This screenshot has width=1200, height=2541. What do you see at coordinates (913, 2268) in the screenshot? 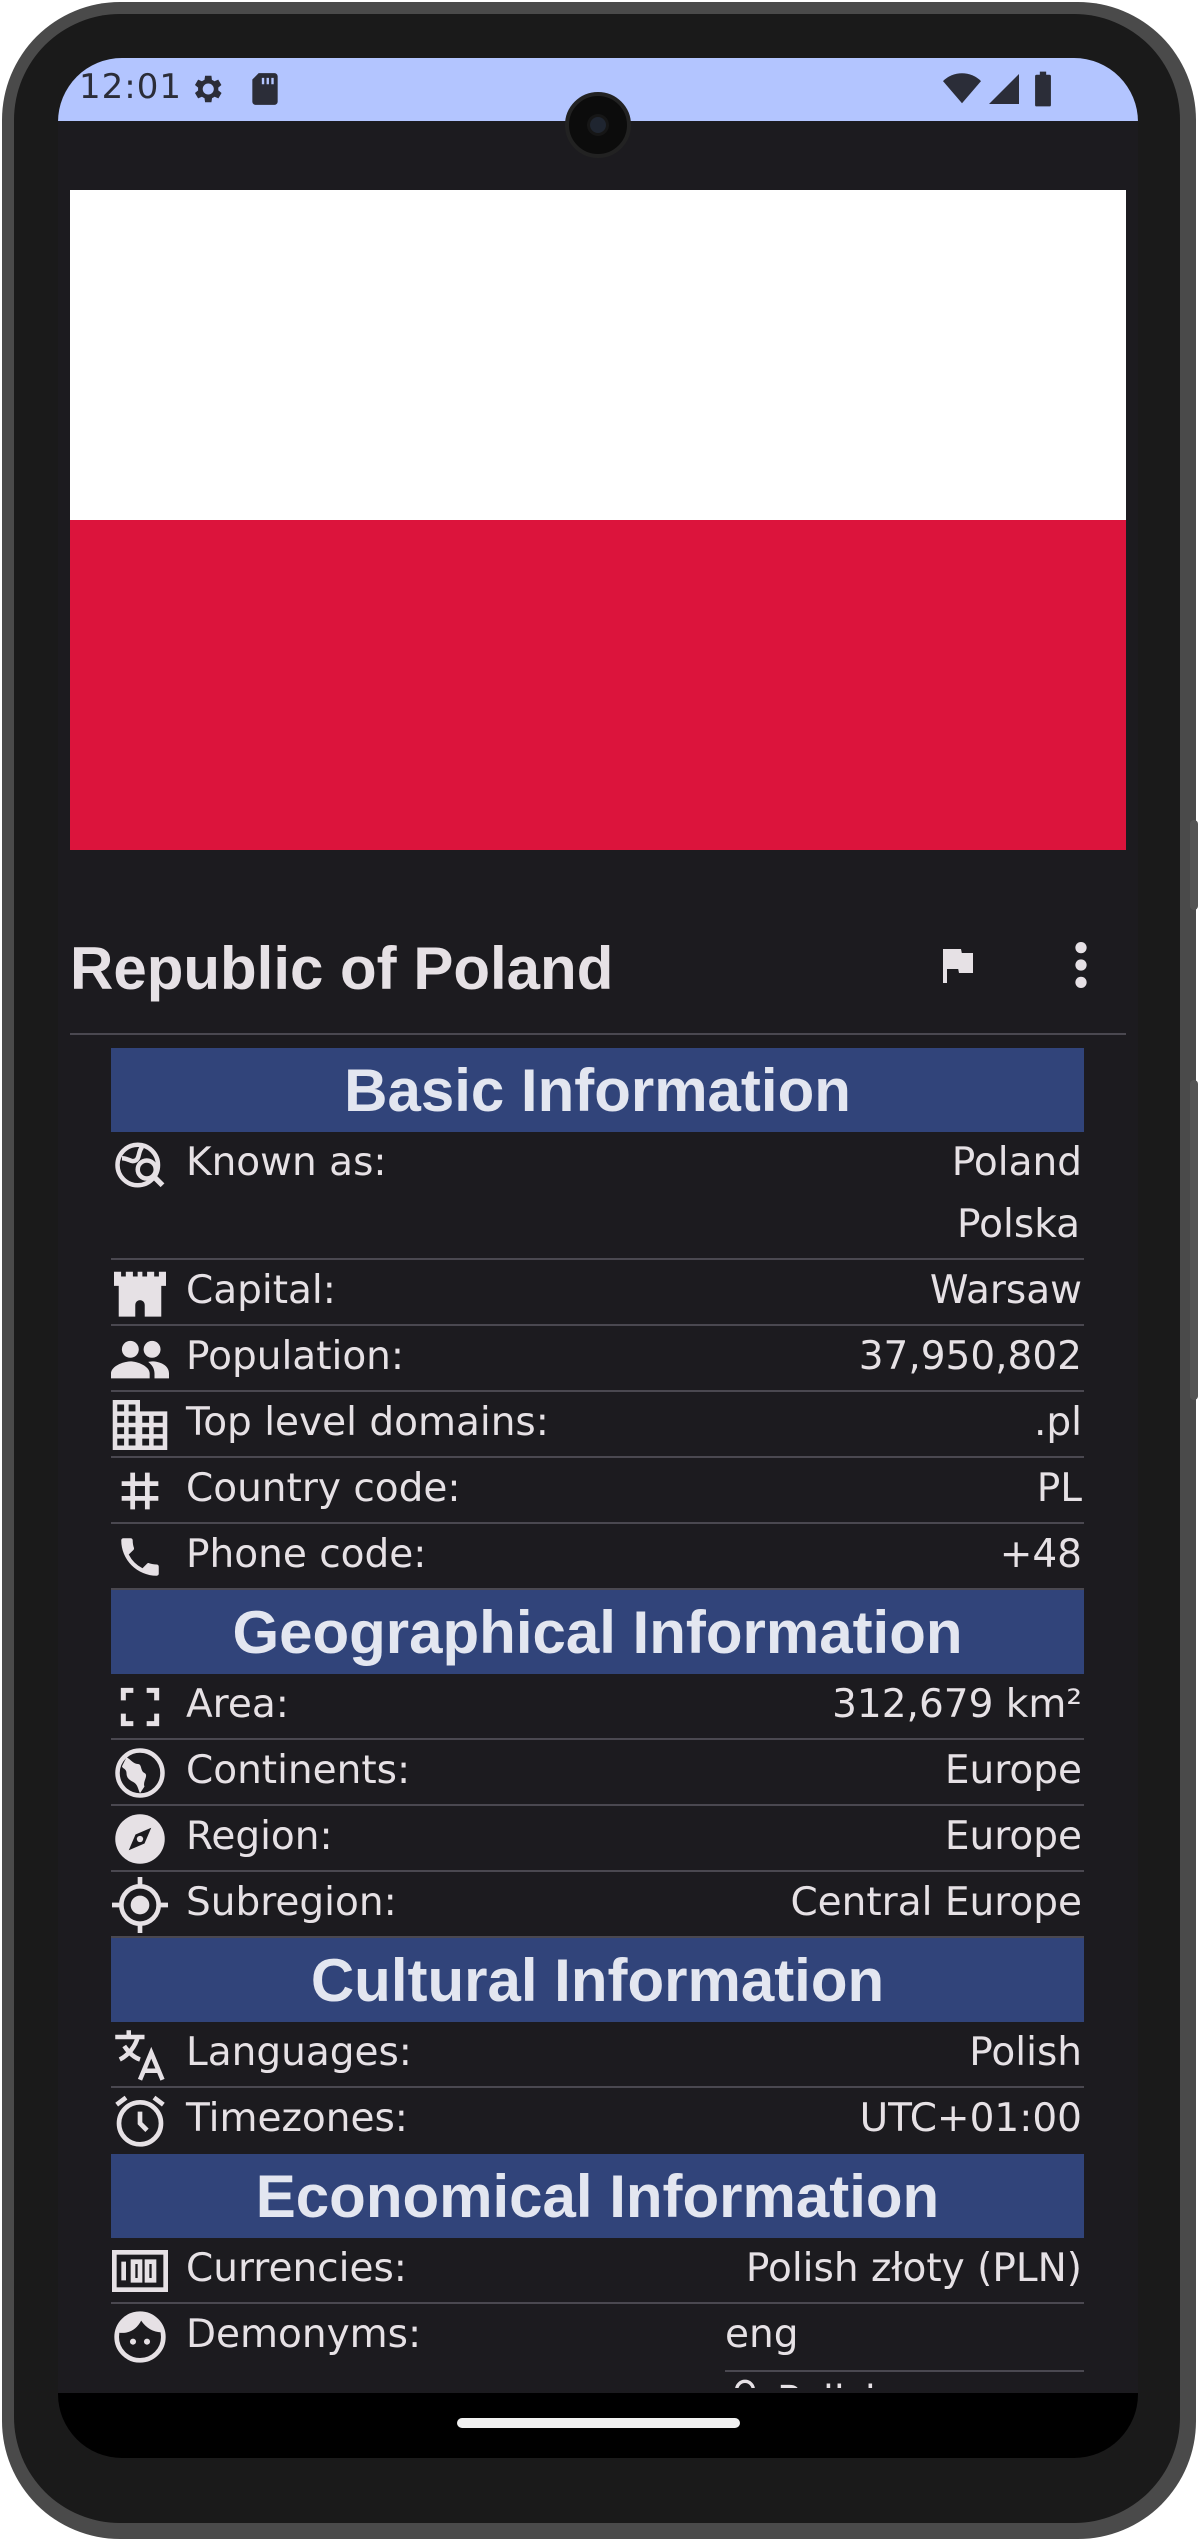
I see `row-value: Polish złoty (PLN)` at bounding box center [913, 2268].